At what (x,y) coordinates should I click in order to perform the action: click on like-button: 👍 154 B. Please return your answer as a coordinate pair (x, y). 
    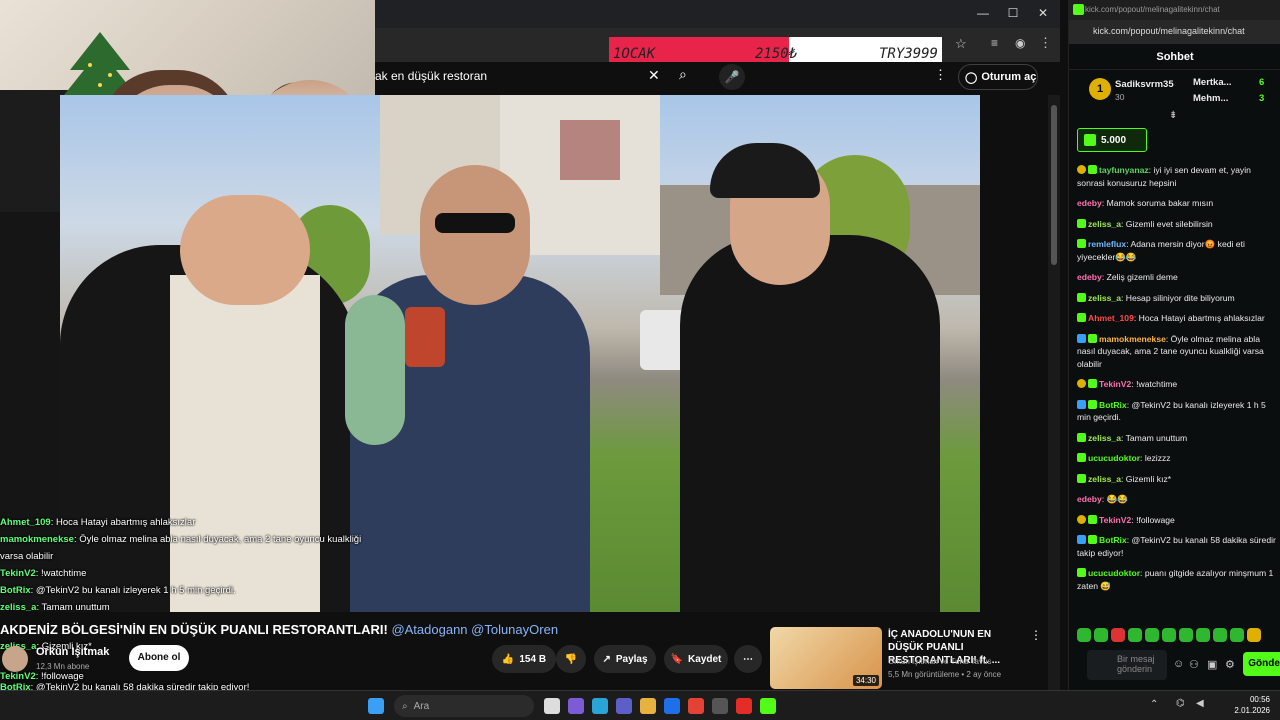
    Looking at the image, I should click on (524, 659).